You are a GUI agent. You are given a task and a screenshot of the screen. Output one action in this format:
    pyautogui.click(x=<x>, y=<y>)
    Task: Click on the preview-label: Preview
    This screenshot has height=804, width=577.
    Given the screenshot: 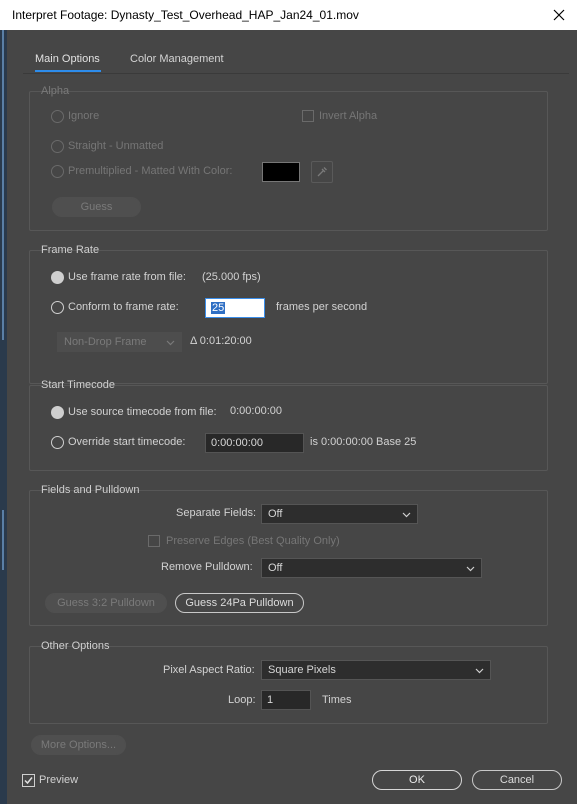 What is the action you would take?
    pyautogui.click(x=59, y=780)
    